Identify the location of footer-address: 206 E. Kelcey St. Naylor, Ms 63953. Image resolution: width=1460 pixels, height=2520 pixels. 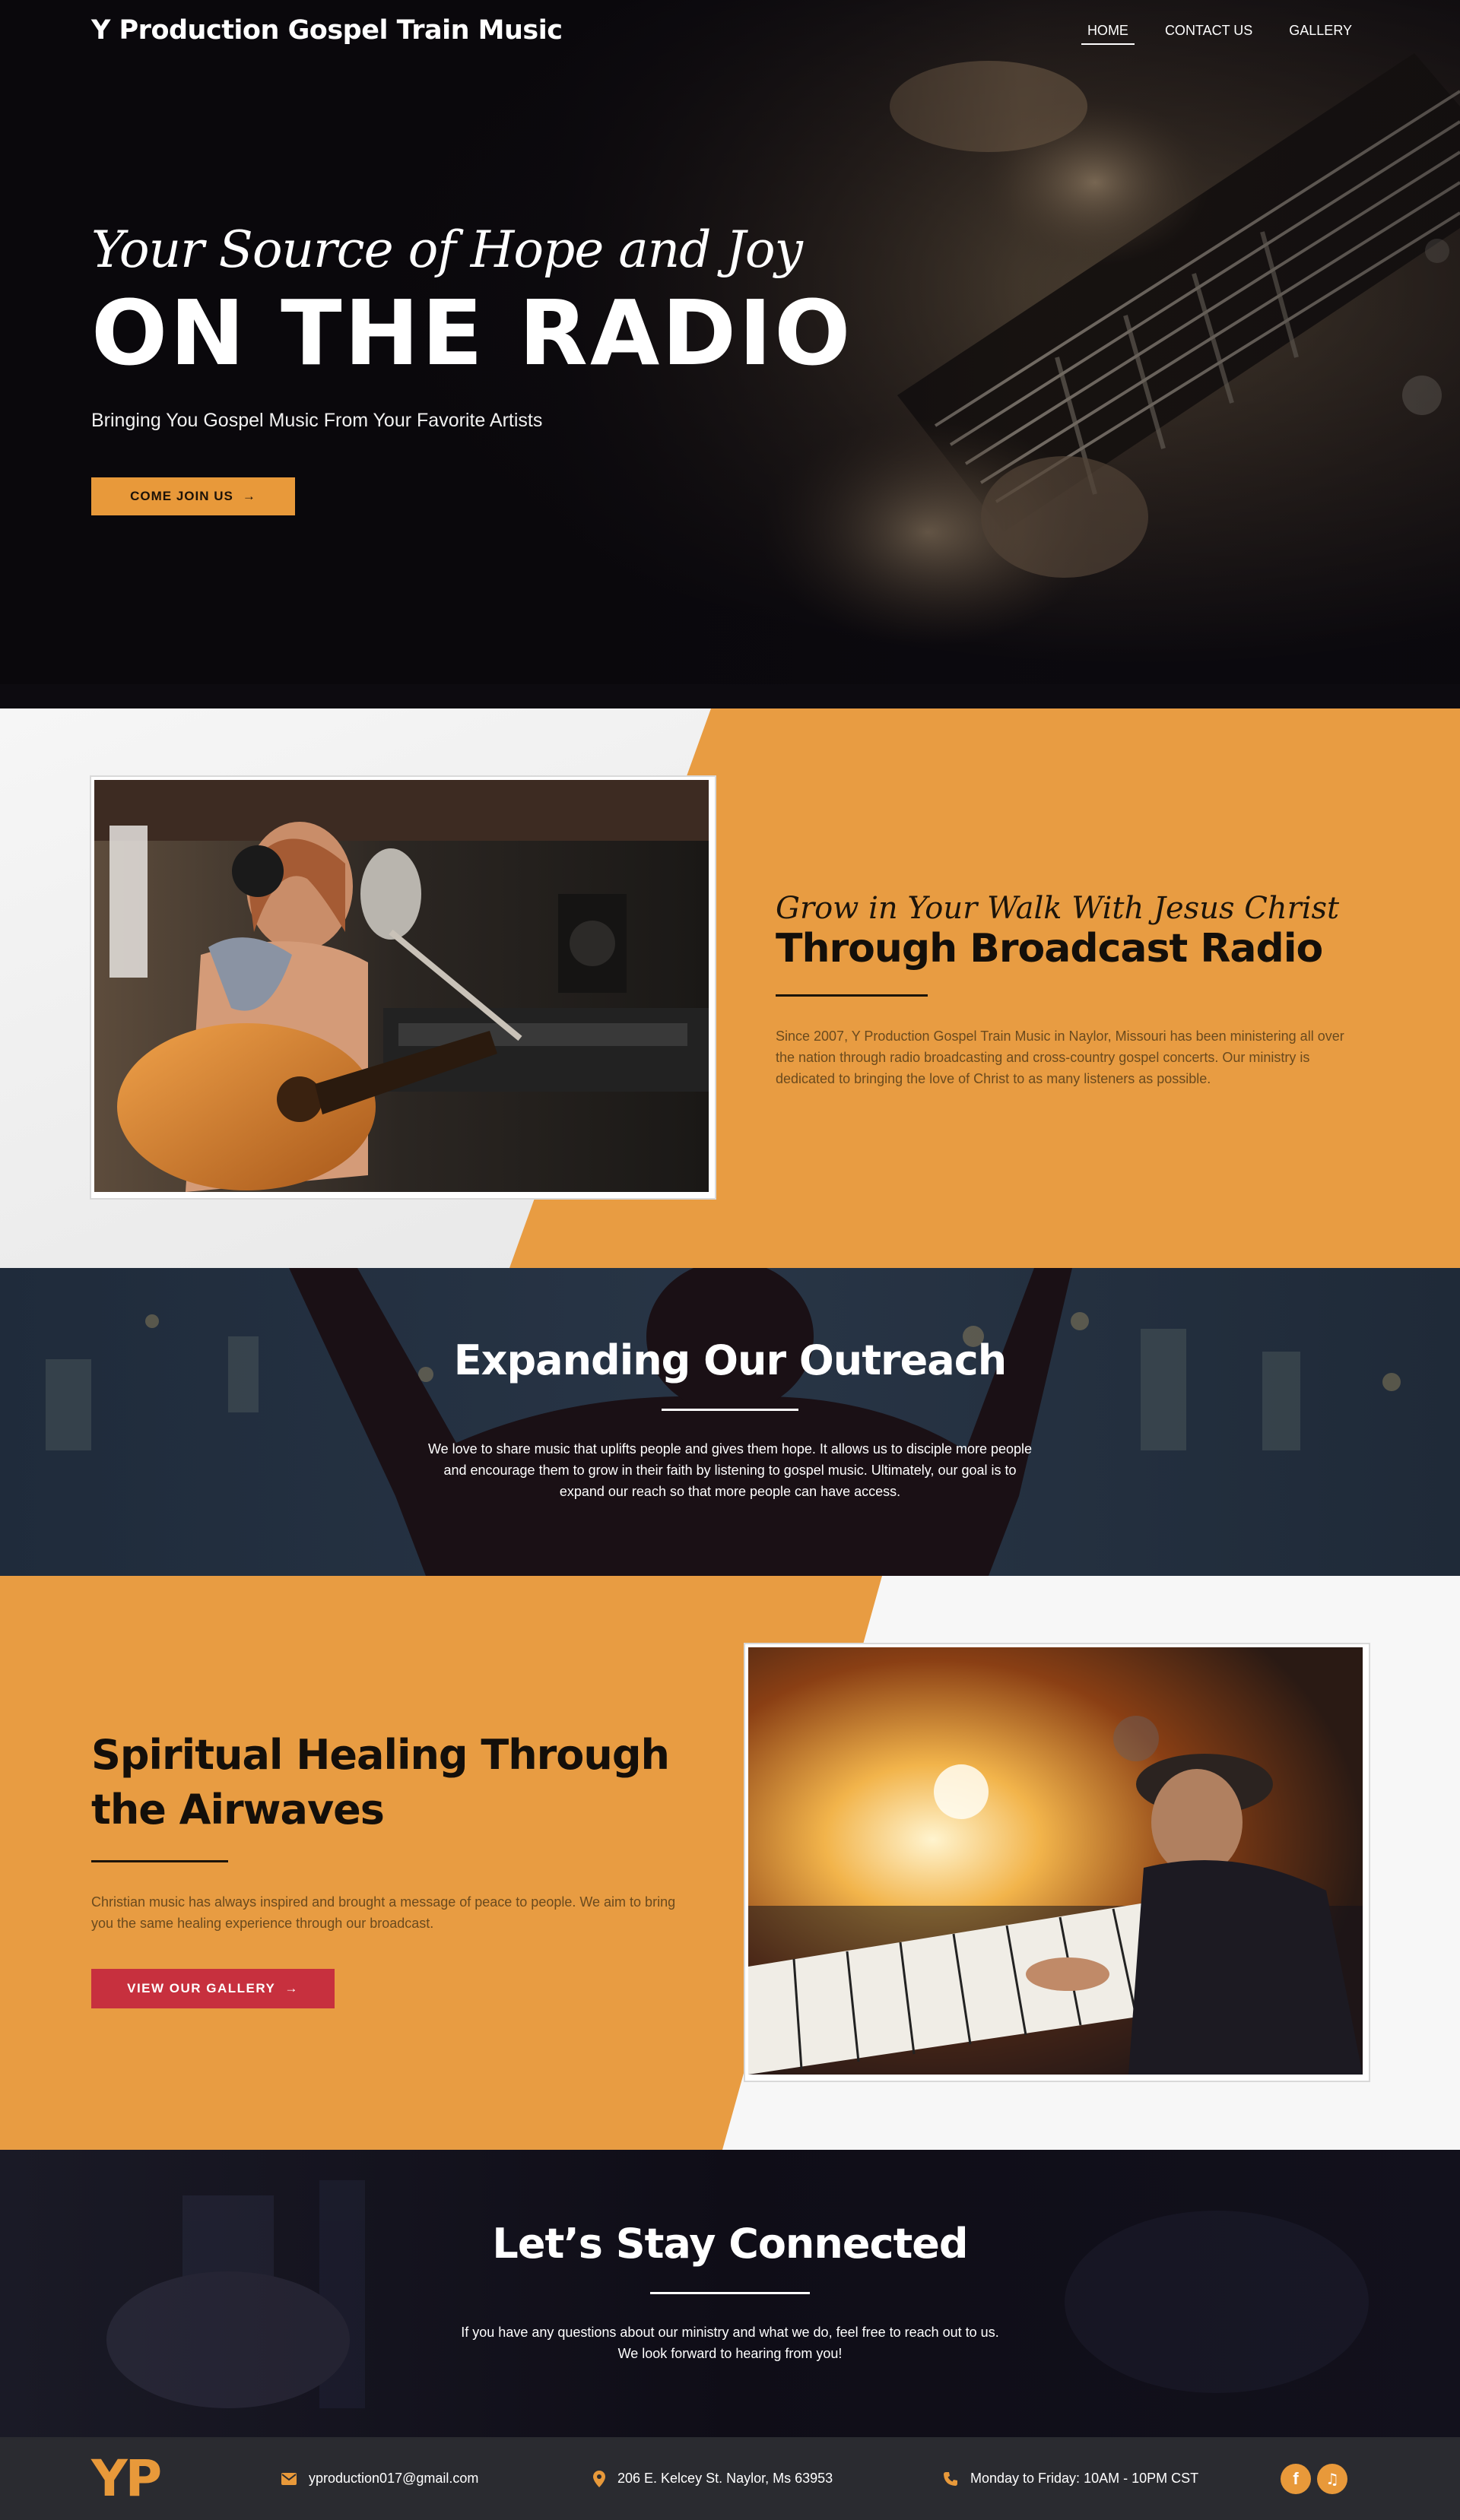
(768, 2478).